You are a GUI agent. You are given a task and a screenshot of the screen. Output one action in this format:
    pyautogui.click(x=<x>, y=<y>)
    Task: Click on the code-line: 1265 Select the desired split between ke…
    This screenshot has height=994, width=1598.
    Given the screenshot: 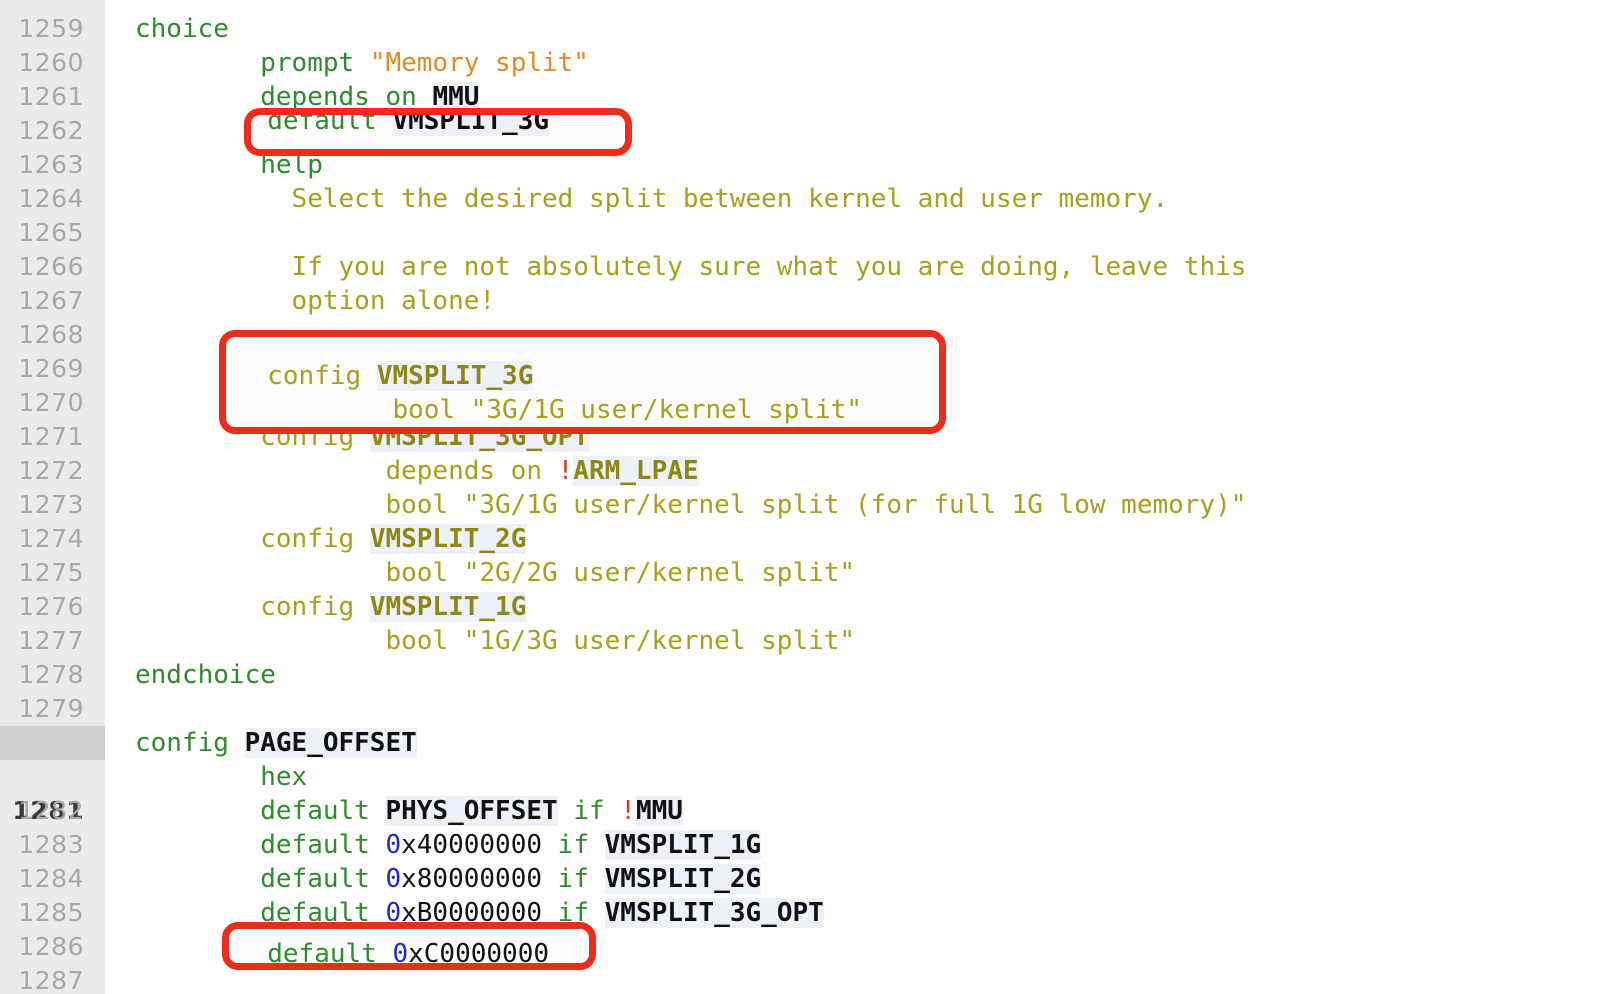 What is the action you would take?
    pyautogui.click(x=799, y=214)
    